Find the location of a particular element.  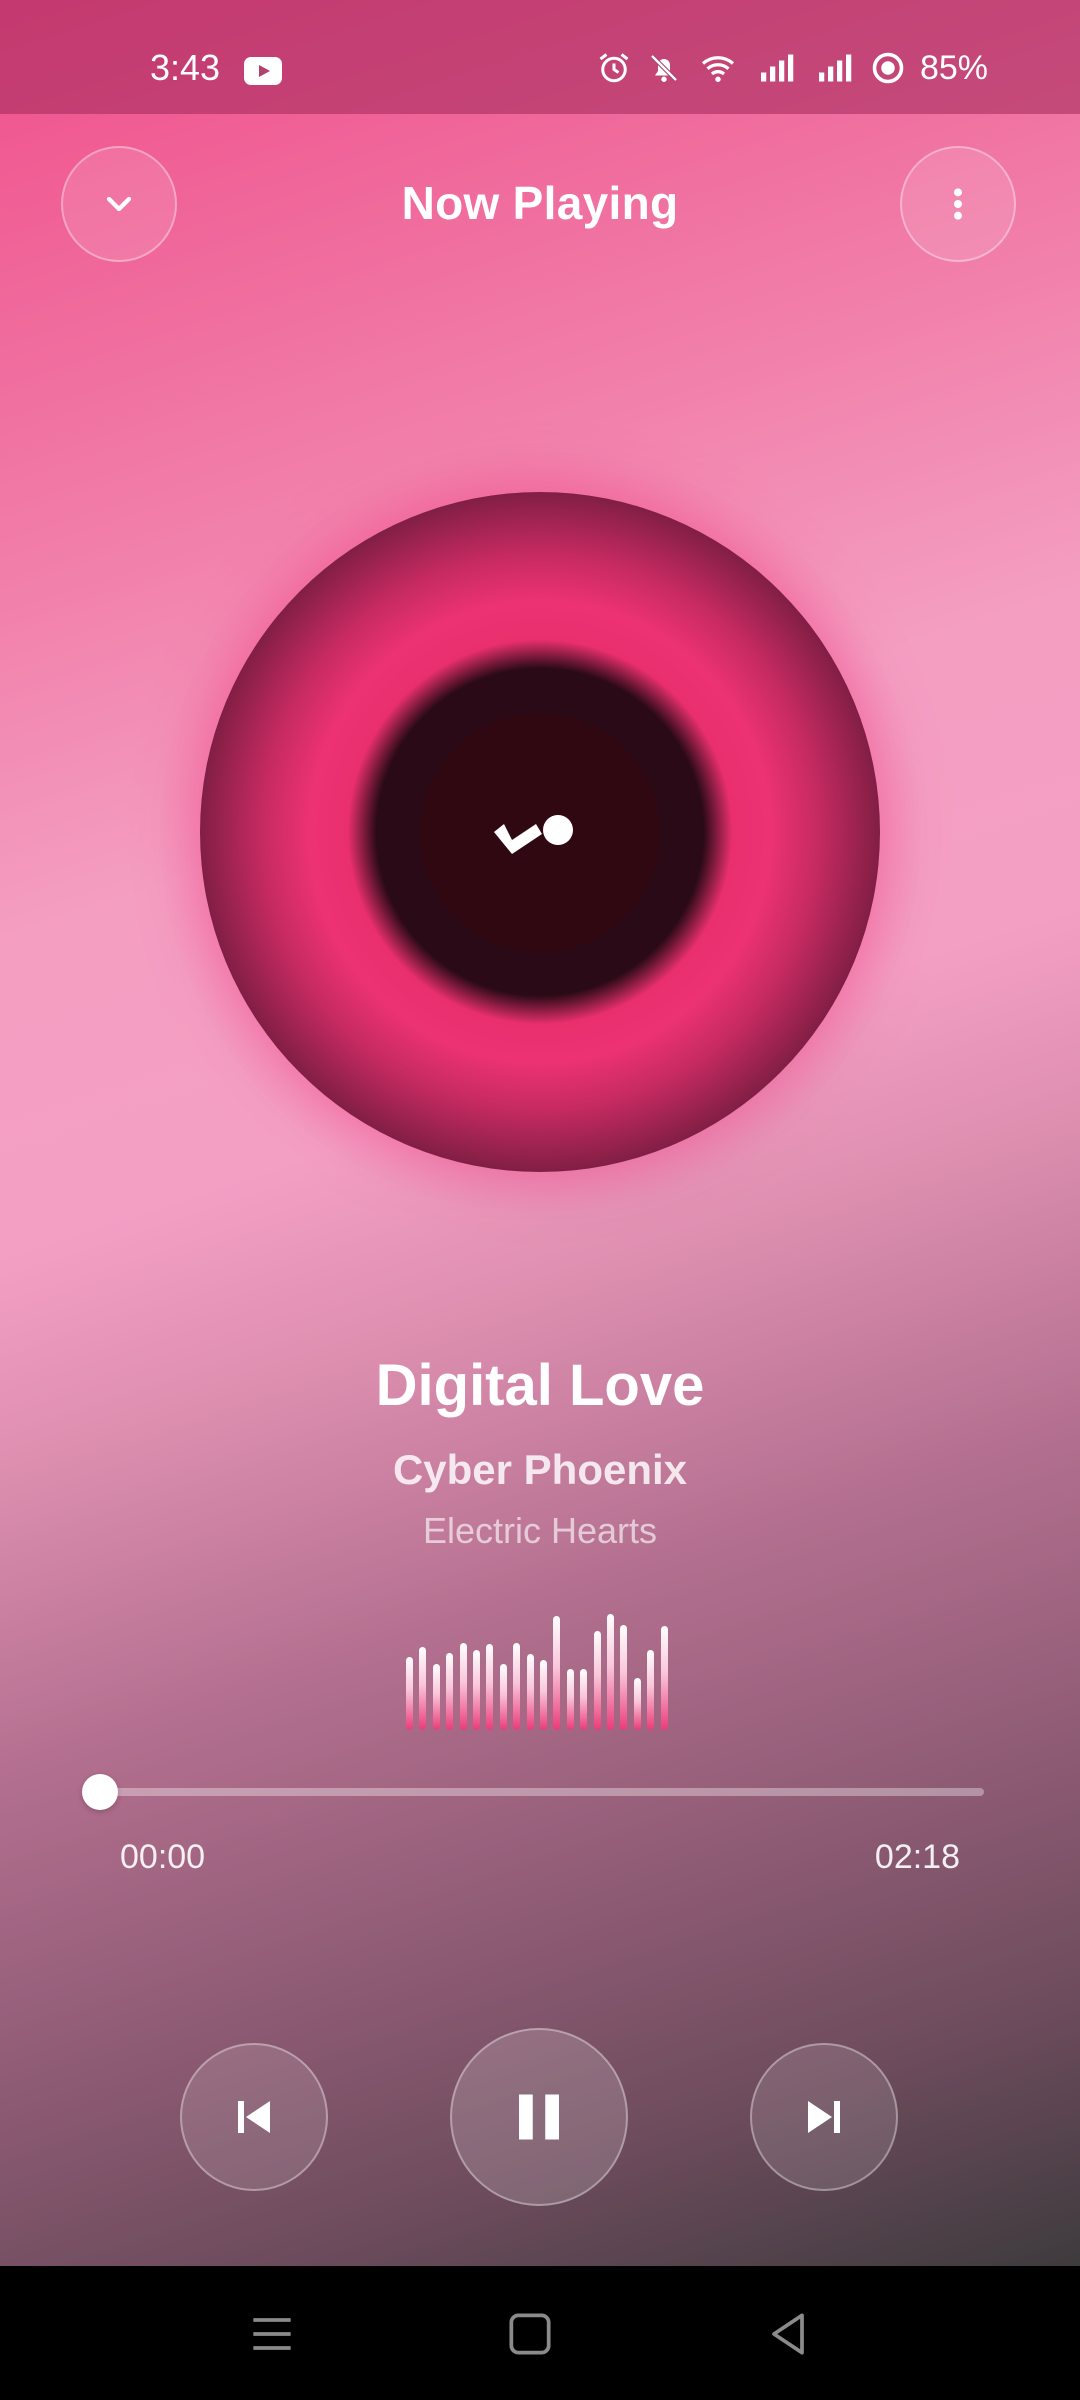

elapsed-time: 00:00 is located at coordinates (163, 1857).